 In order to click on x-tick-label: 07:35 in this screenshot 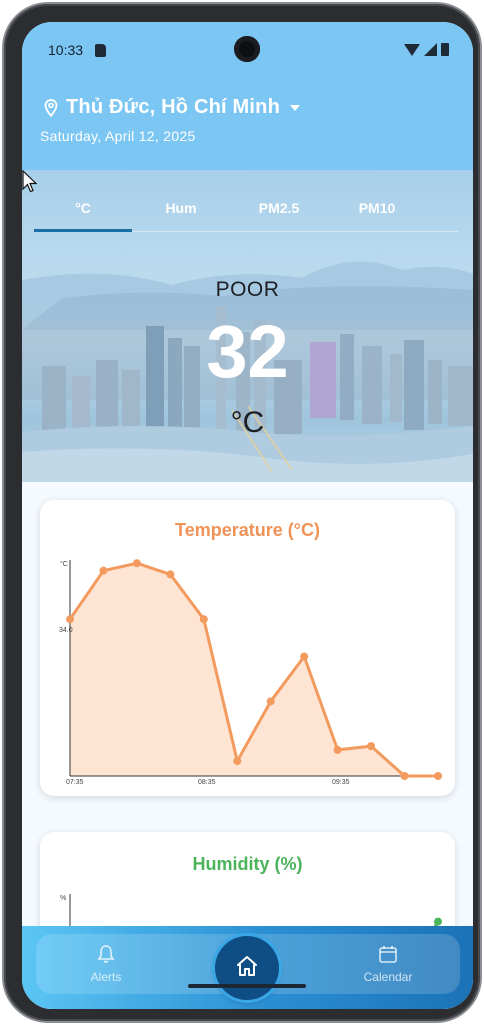, I will do `click(75, 782)`.